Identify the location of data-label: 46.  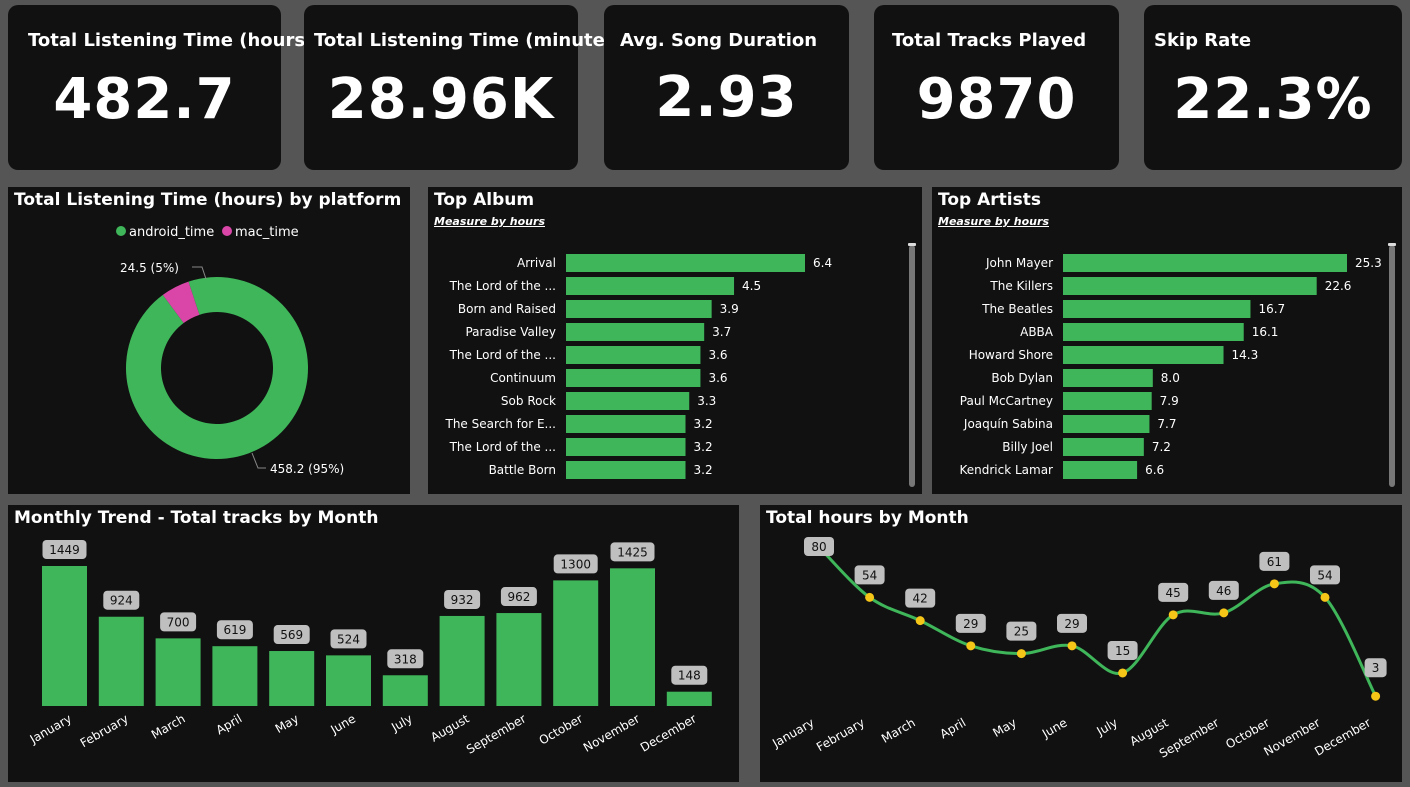
(1223, 591).